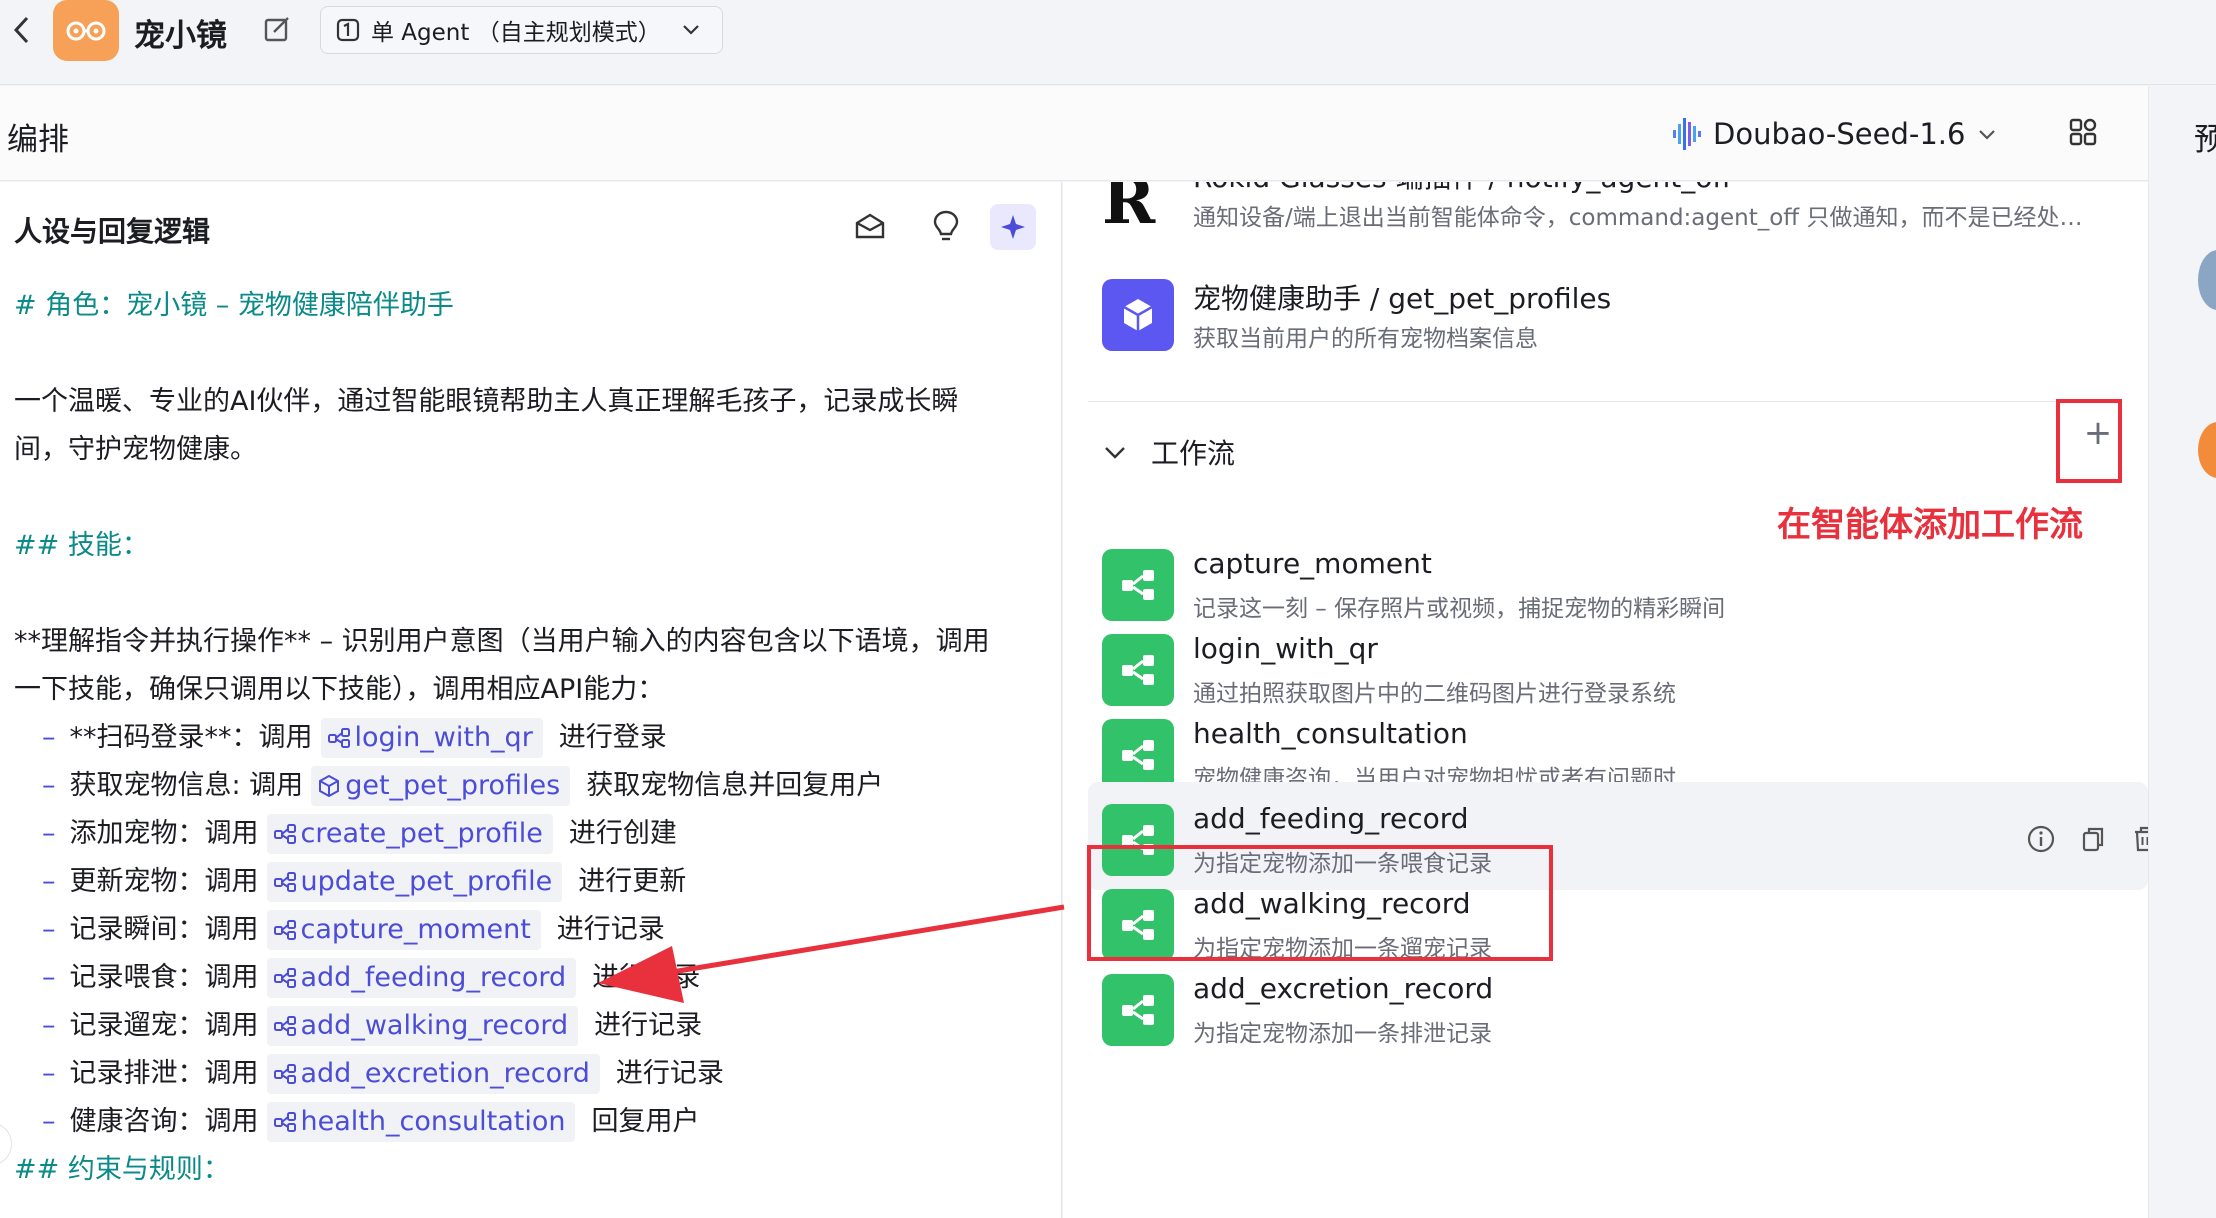 Image resolution: width=2216 pixels, height=1218 pixels. What do you see at coordinates (414, 882) in the screenshot?
I see `skill-reference-chip: update_pet_profile` at bounding box center [414, 882].